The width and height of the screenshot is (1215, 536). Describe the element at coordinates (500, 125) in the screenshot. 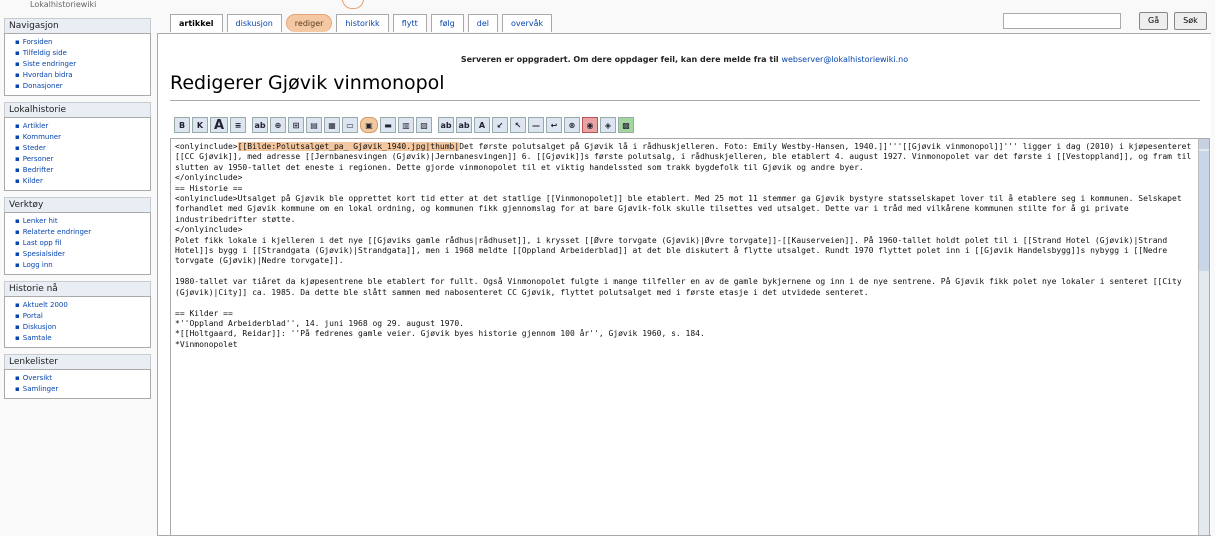

I see `toolbar-button-17-icon: ↙` at that location.